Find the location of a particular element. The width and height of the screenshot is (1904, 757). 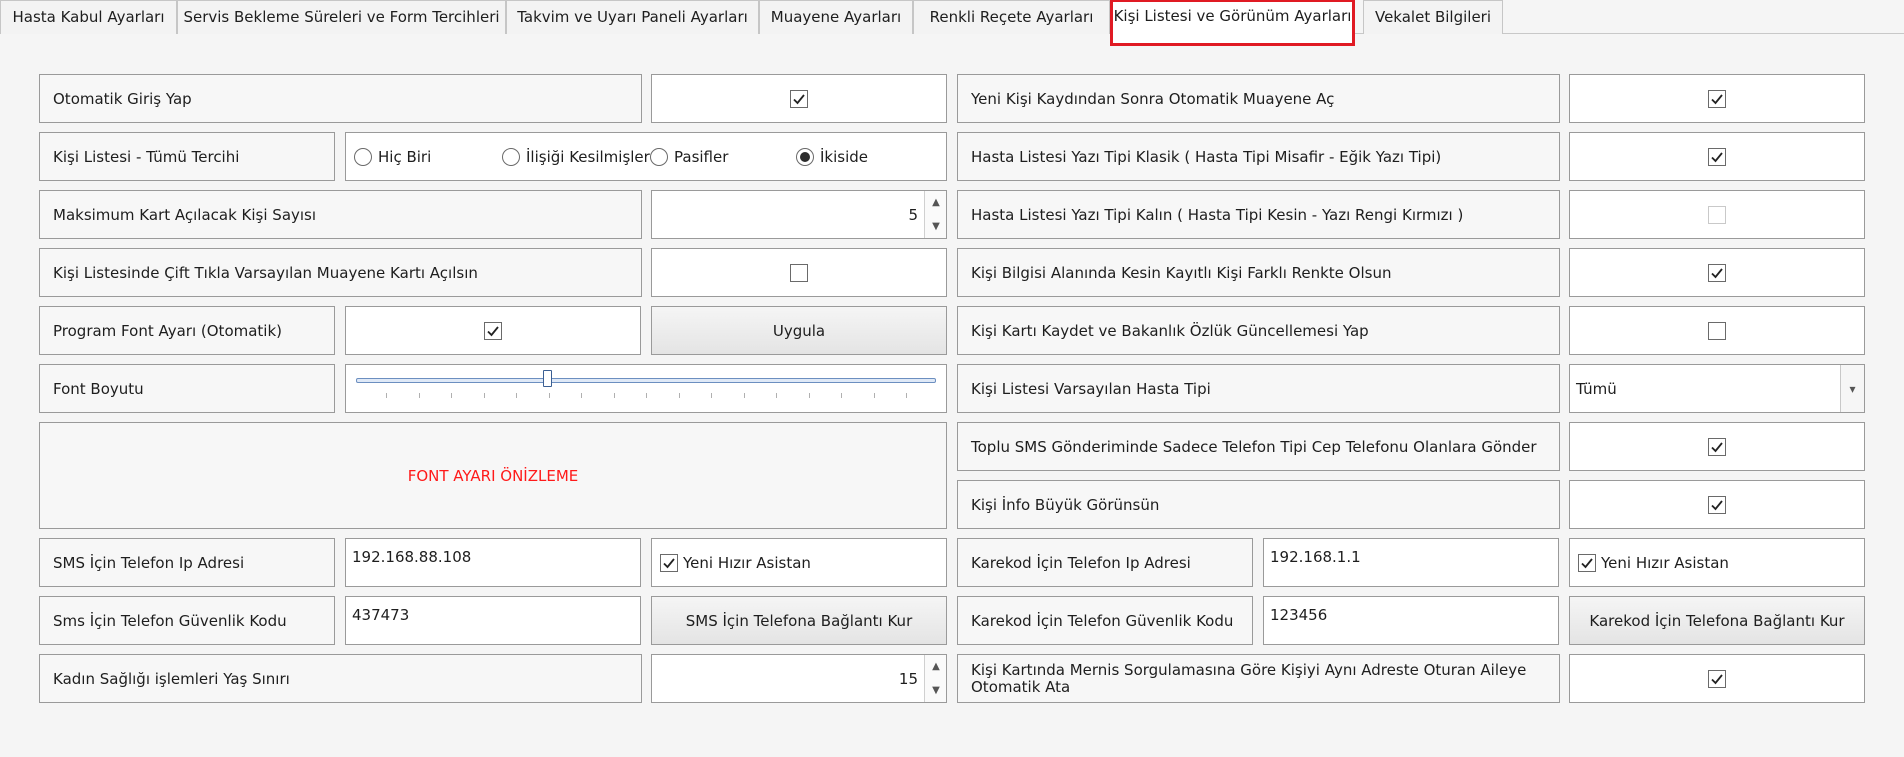

font-preview-text: FONT AYARI ÖNİZLEME is located at coordinates (493, 475).